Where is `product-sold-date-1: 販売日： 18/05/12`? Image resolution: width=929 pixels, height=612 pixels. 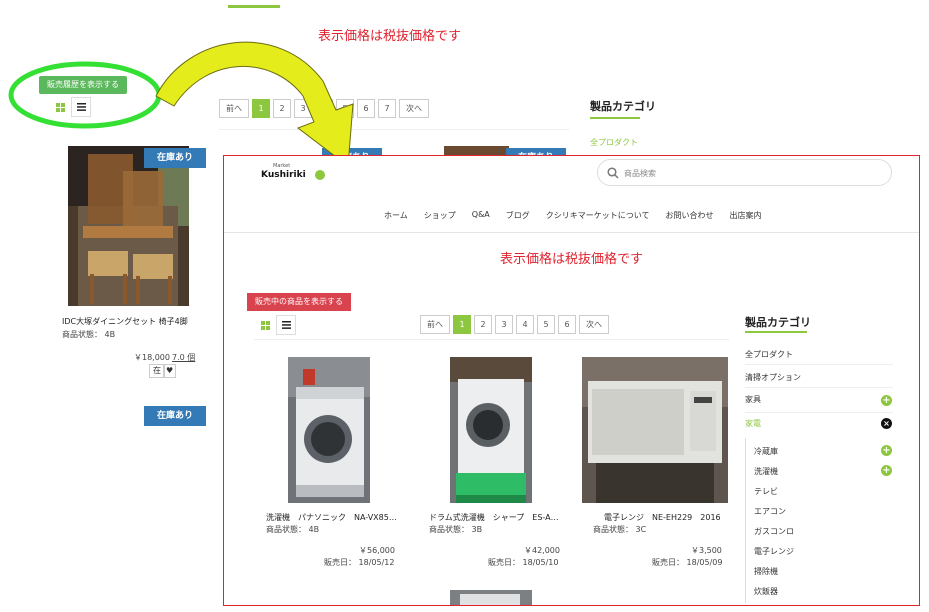 product-sold-date-1: 販売日： 18/05/12 is located at coordinates (359, 562).